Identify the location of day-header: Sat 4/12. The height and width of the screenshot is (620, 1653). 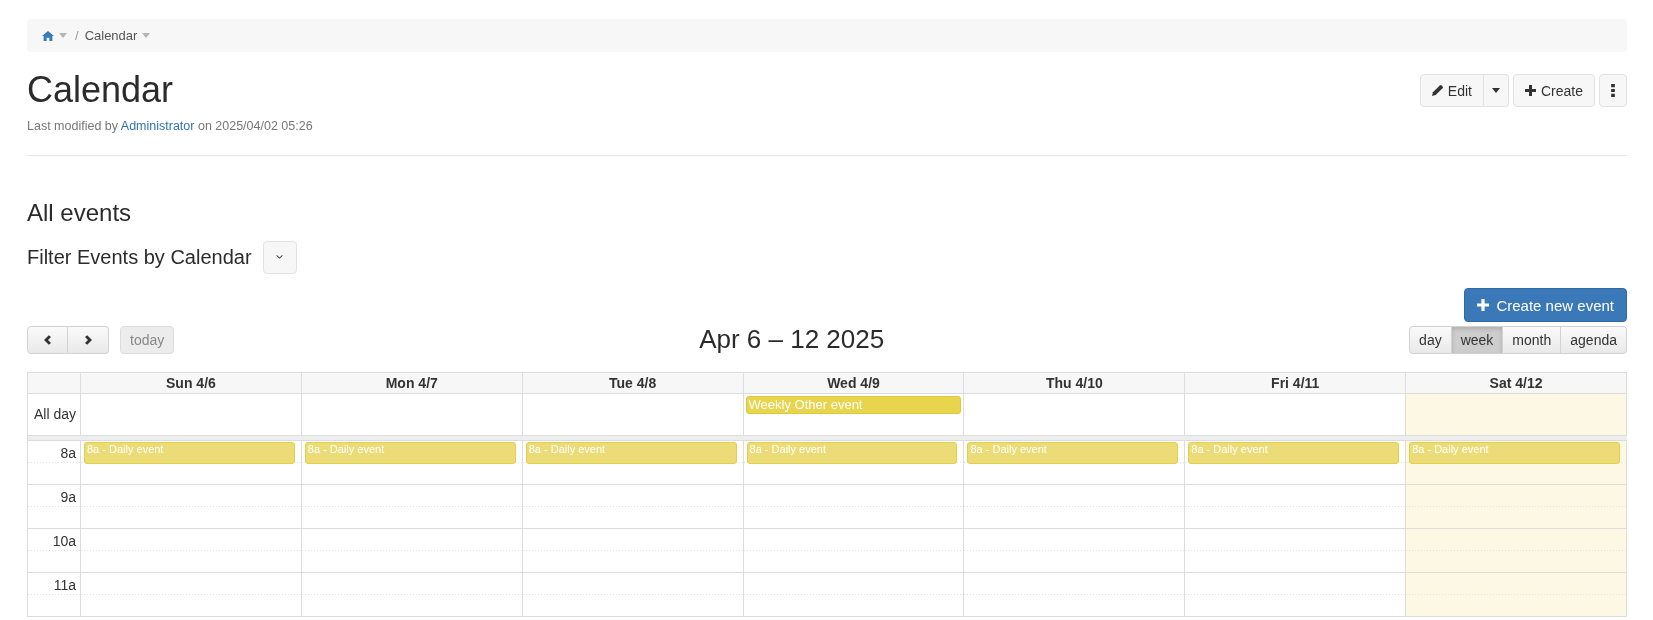
(1516, 383).